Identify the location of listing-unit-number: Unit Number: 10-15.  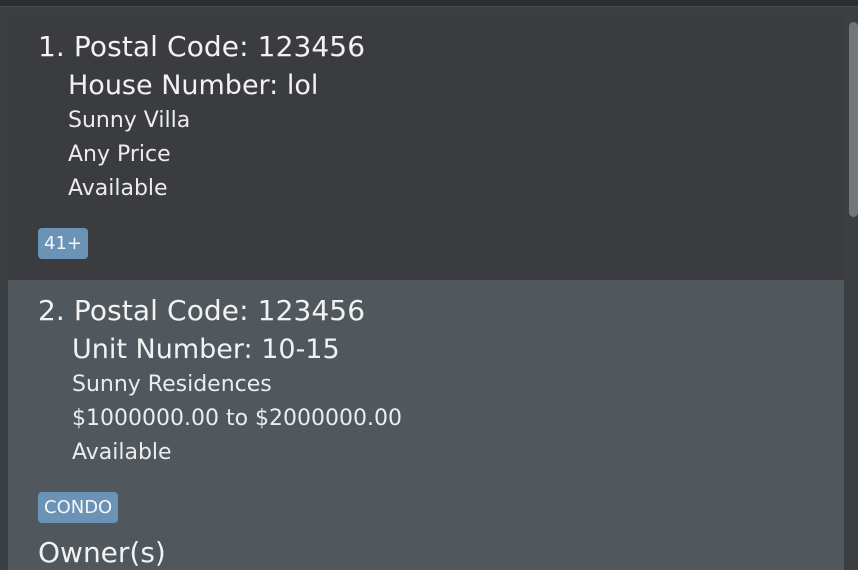
(206, 349).